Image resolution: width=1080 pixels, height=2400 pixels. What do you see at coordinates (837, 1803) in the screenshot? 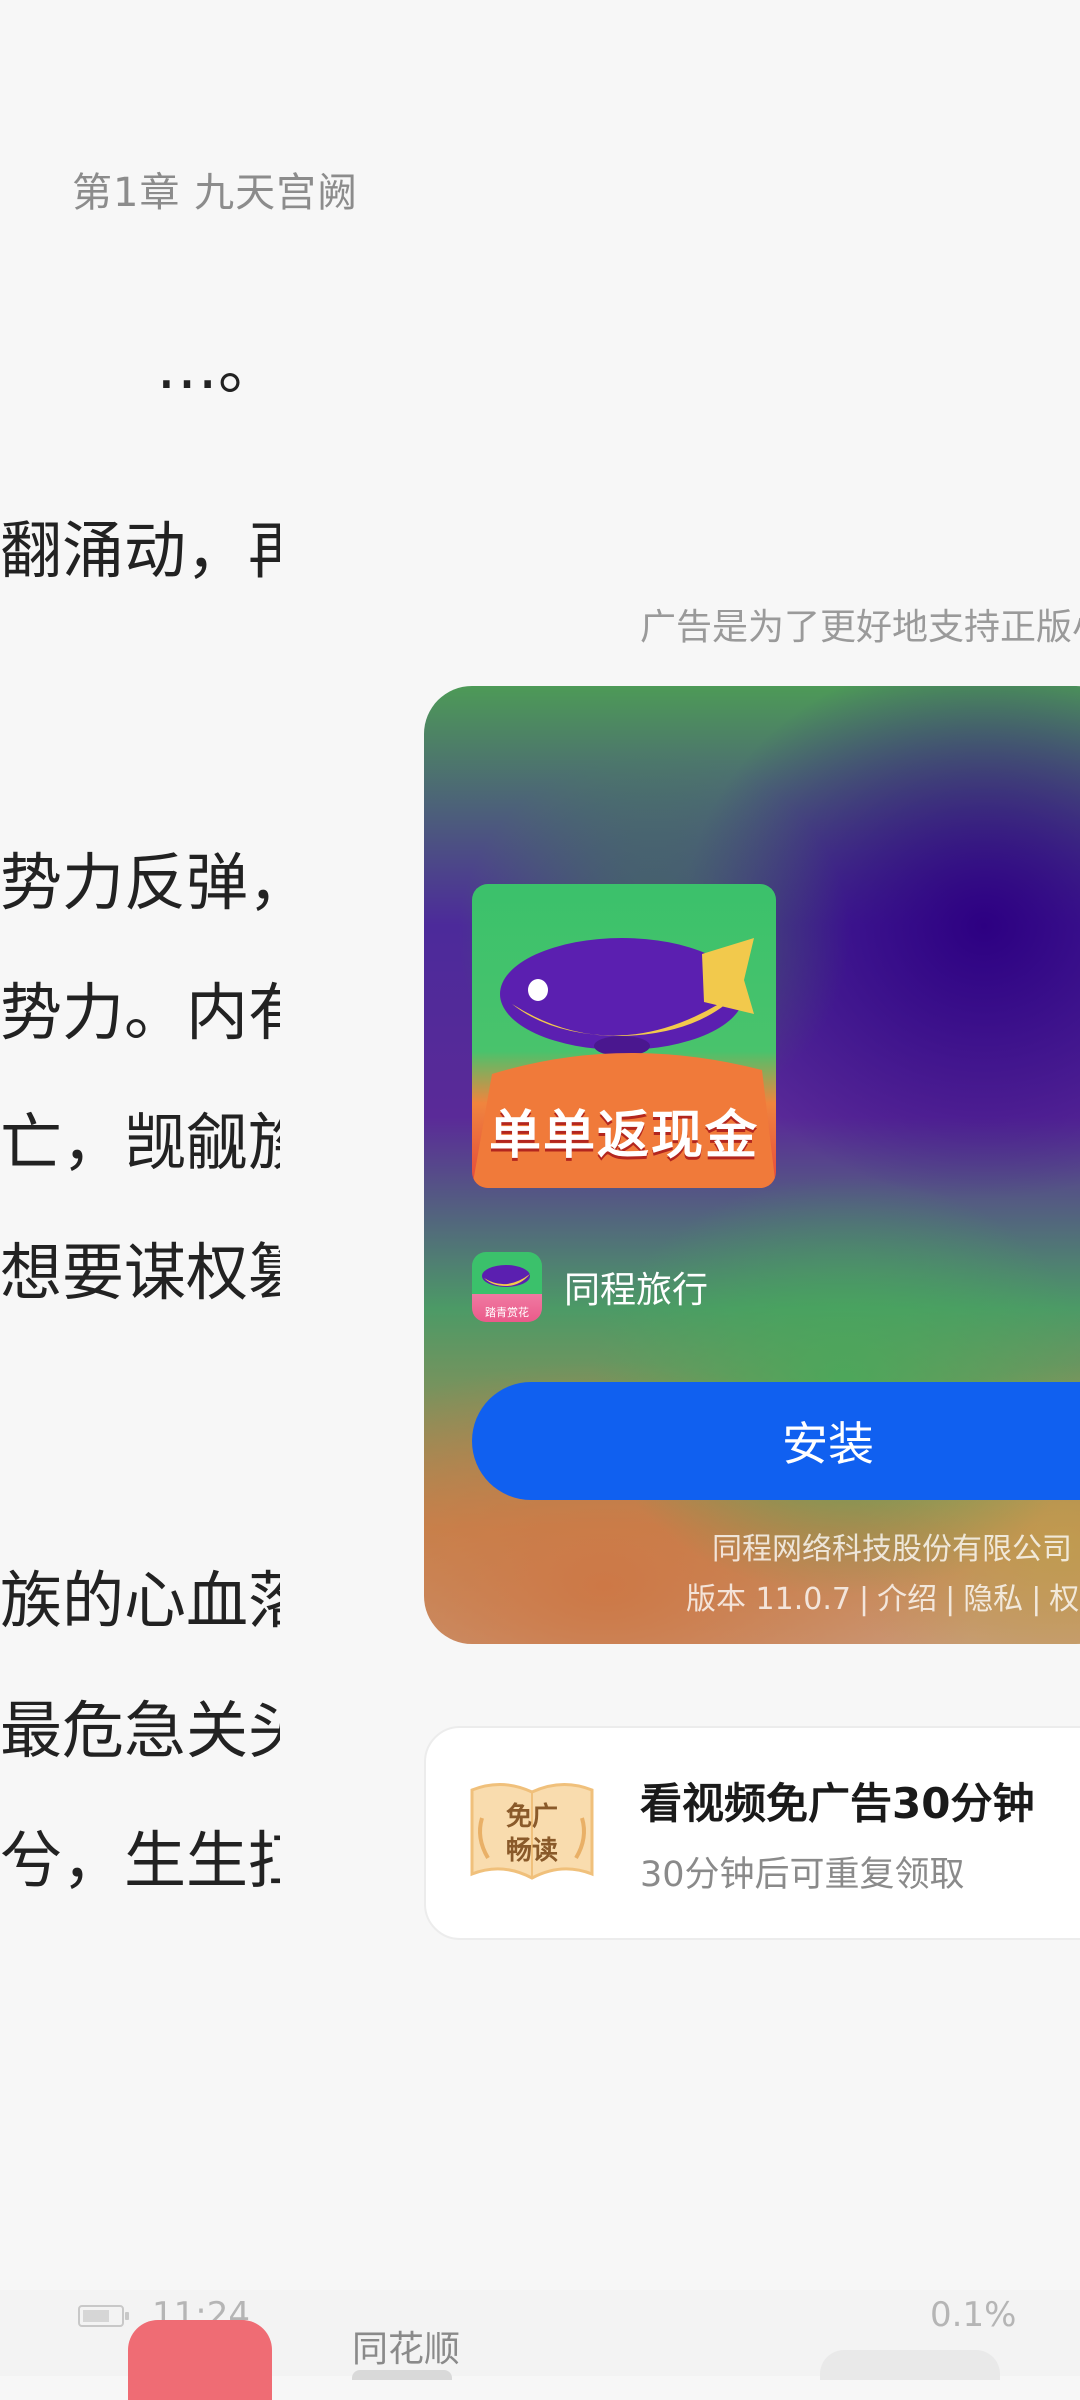
I see `reward-title: 看视频免广告30分钟` at bounding box center [837, 1803].